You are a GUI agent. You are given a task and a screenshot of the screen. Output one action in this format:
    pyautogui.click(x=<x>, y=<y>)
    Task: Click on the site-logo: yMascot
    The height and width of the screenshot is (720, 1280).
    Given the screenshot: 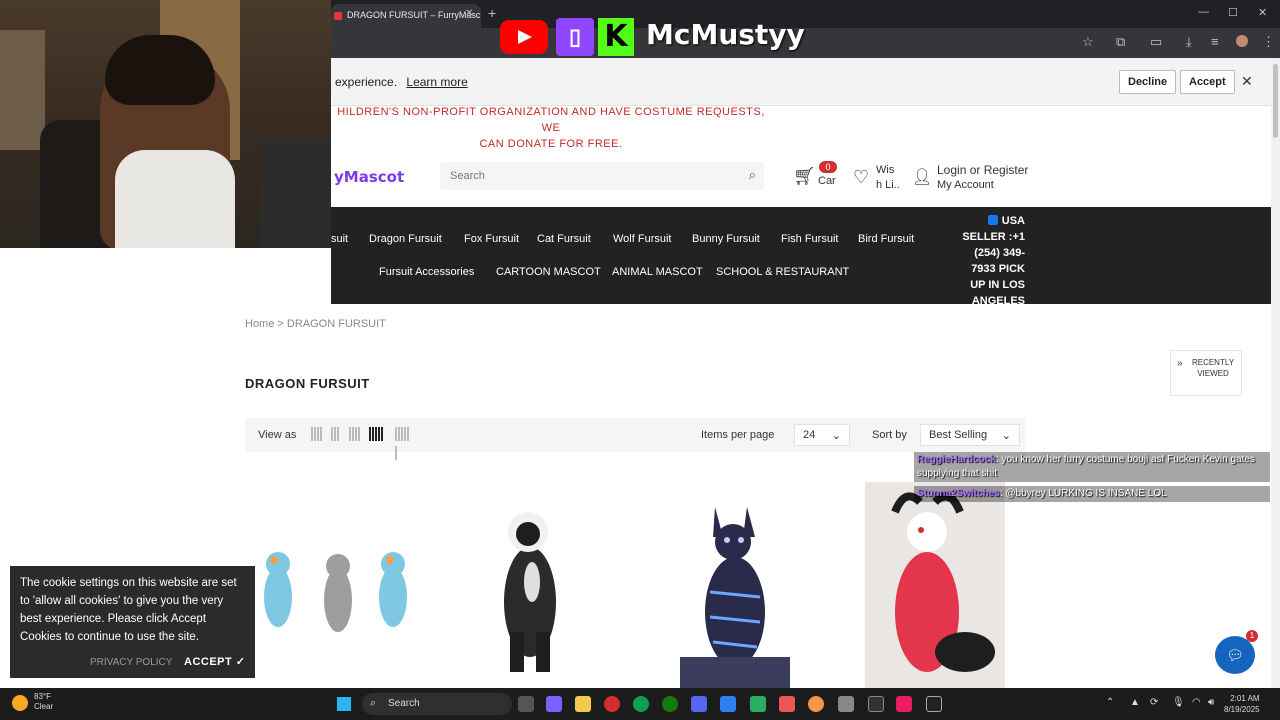 What is the action you would take?
    pyautogui.click(x=369, y=177)
    